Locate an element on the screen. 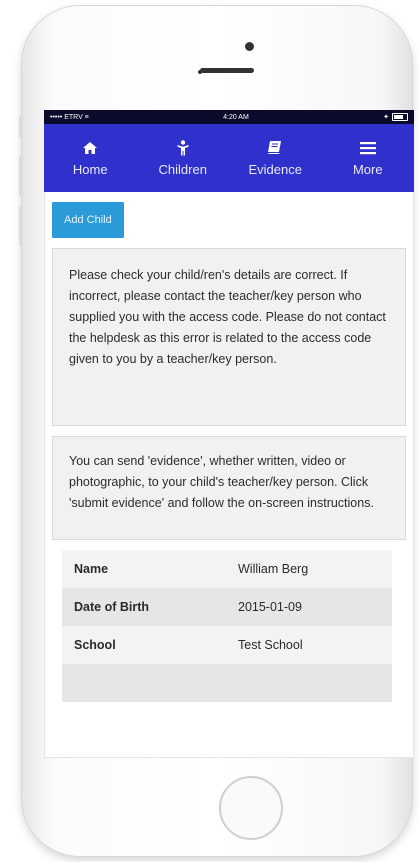  nav-more: More is located at coordinates (368, 158).